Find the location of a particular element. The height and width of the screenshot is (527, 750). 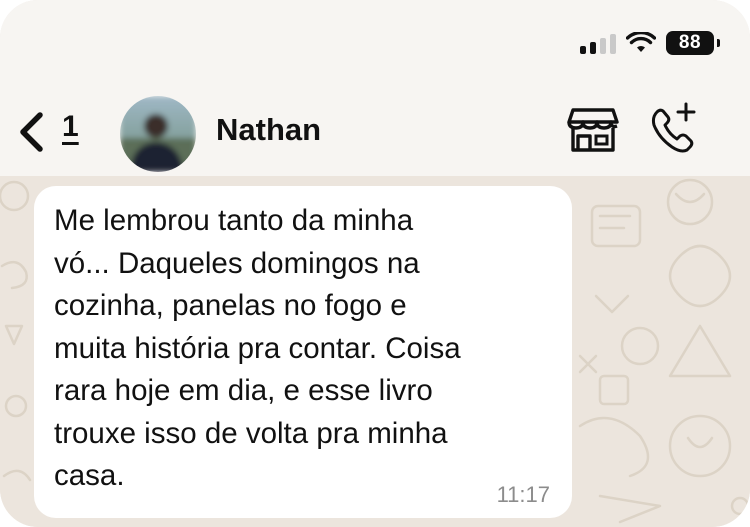

unread-count: 1 is located at coordinates (70, 127).